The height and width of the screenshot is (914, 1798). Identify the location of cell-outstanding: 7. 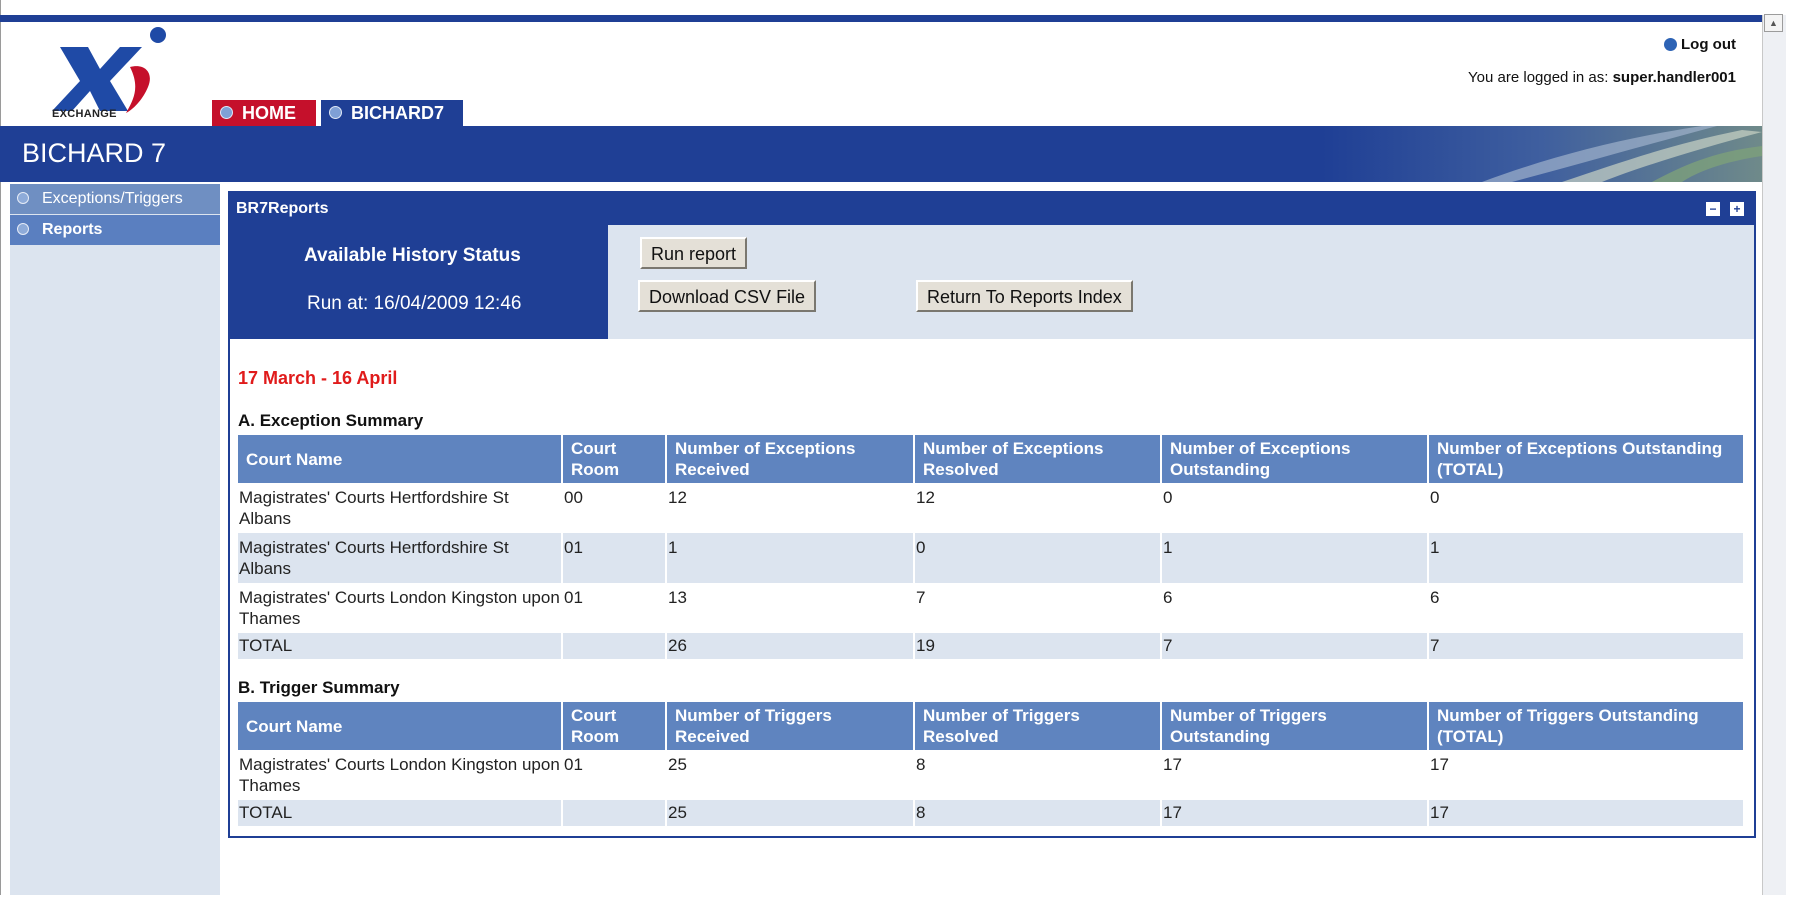
(1295, 646).